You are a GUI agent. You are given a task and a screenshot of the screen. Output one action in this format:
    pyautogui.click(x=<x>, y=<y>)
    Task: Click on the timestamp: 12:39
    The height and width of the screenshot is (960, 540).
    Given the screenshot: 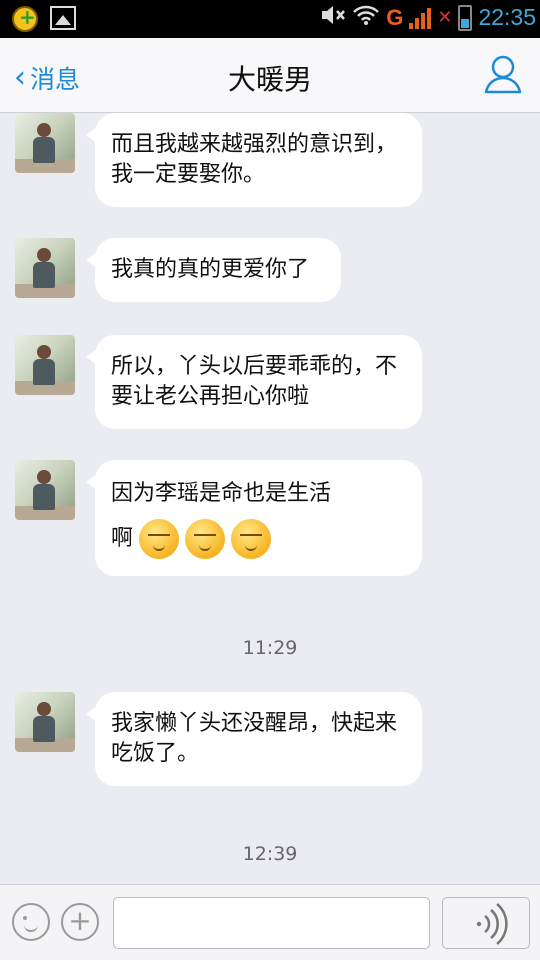 What is the action you would take?
    pyautogui.click(x=270, y=854)
    